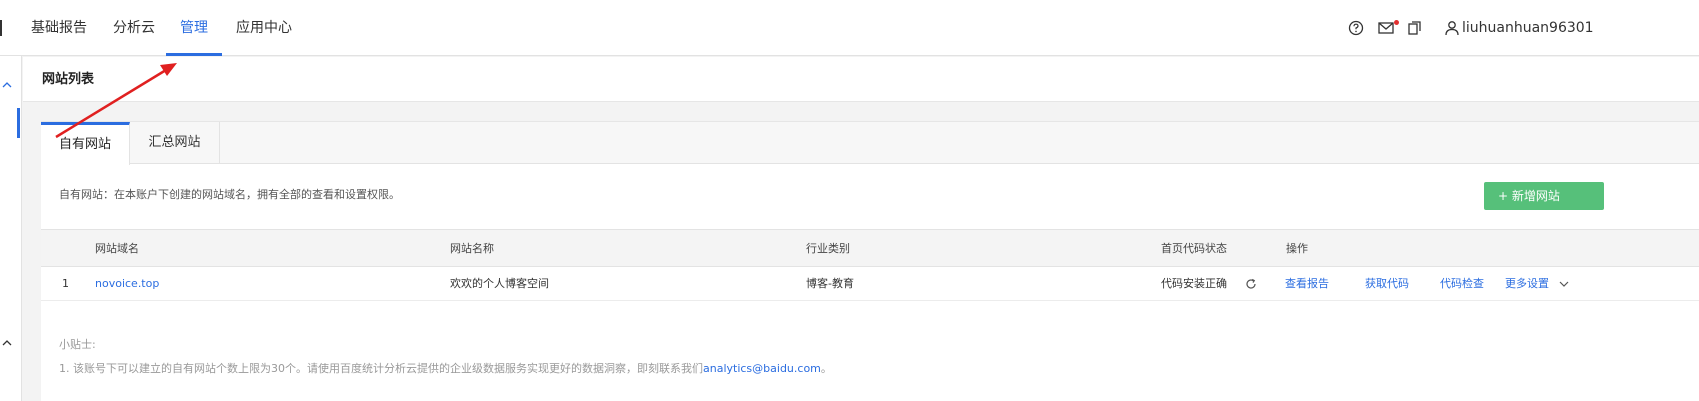 The height and width of the screenshot is (401, 1699). What do you see at coordinates (85, 143) in the screenshot?
I see `tab-own-sites: 自有网站` at bounding box center [85, 143].